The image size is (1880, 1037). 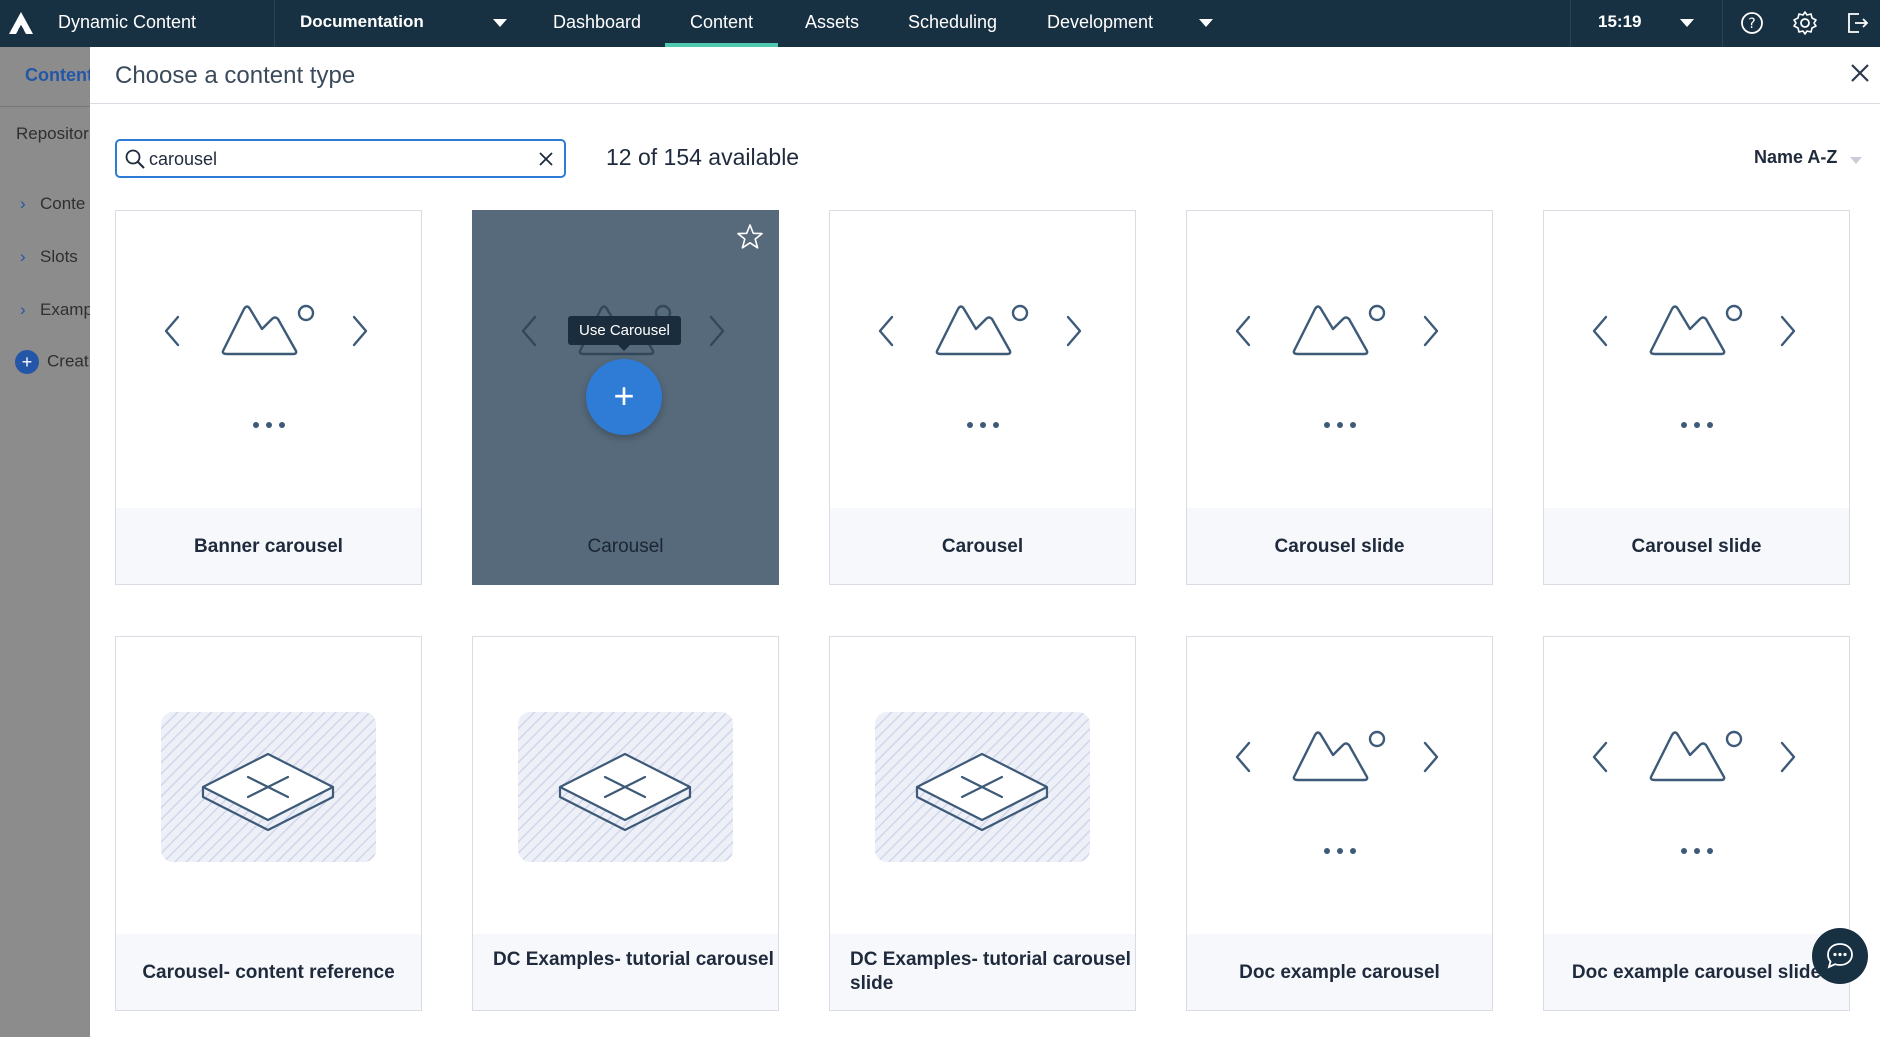 What do you see at coordinates (135, 159) in the screenshot?
I see `search-icon` at bounding box center [135, 159].